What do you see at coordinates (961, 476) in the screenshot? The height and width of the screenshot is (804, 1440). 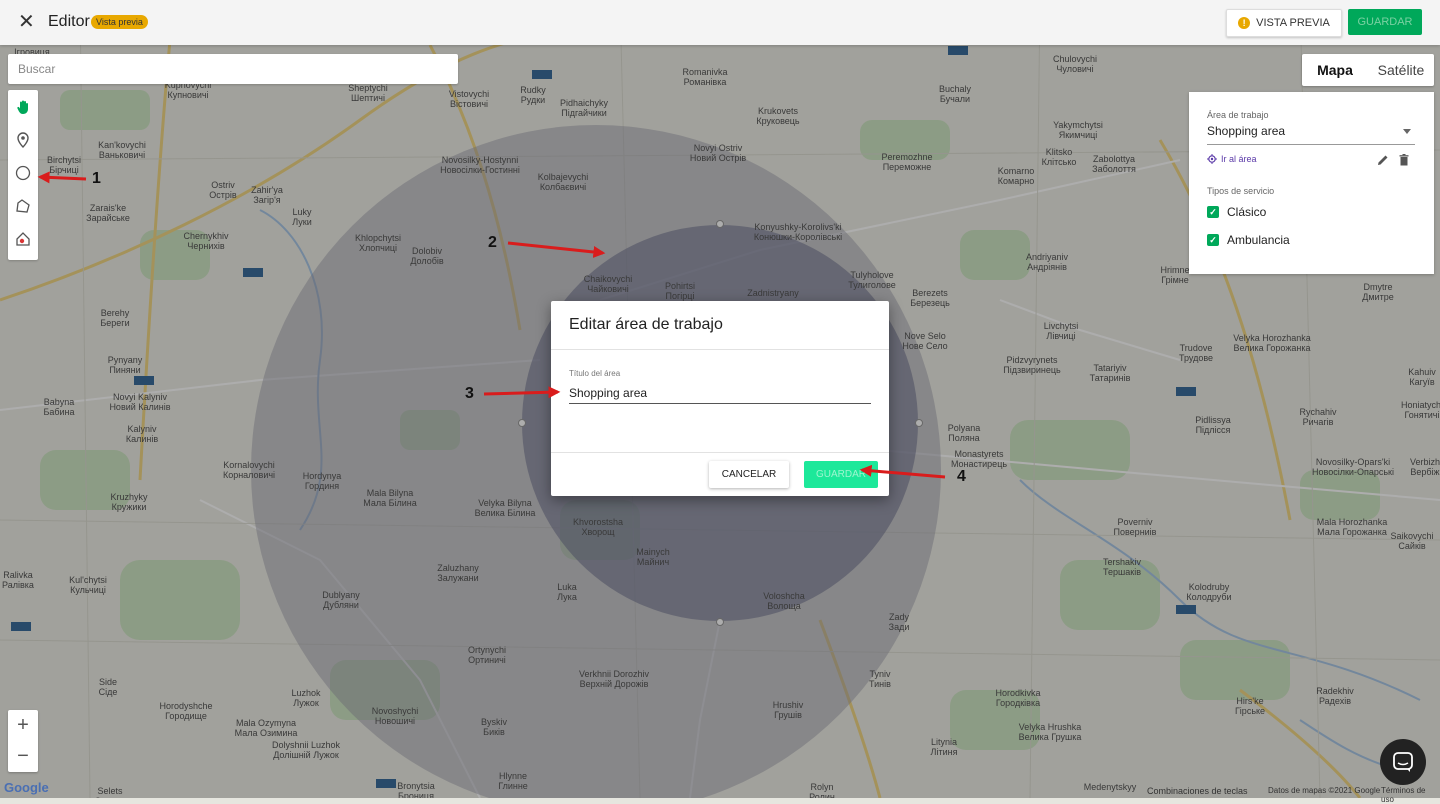 I see `annotation-label-4: 4` at bounding box center [961, 476].